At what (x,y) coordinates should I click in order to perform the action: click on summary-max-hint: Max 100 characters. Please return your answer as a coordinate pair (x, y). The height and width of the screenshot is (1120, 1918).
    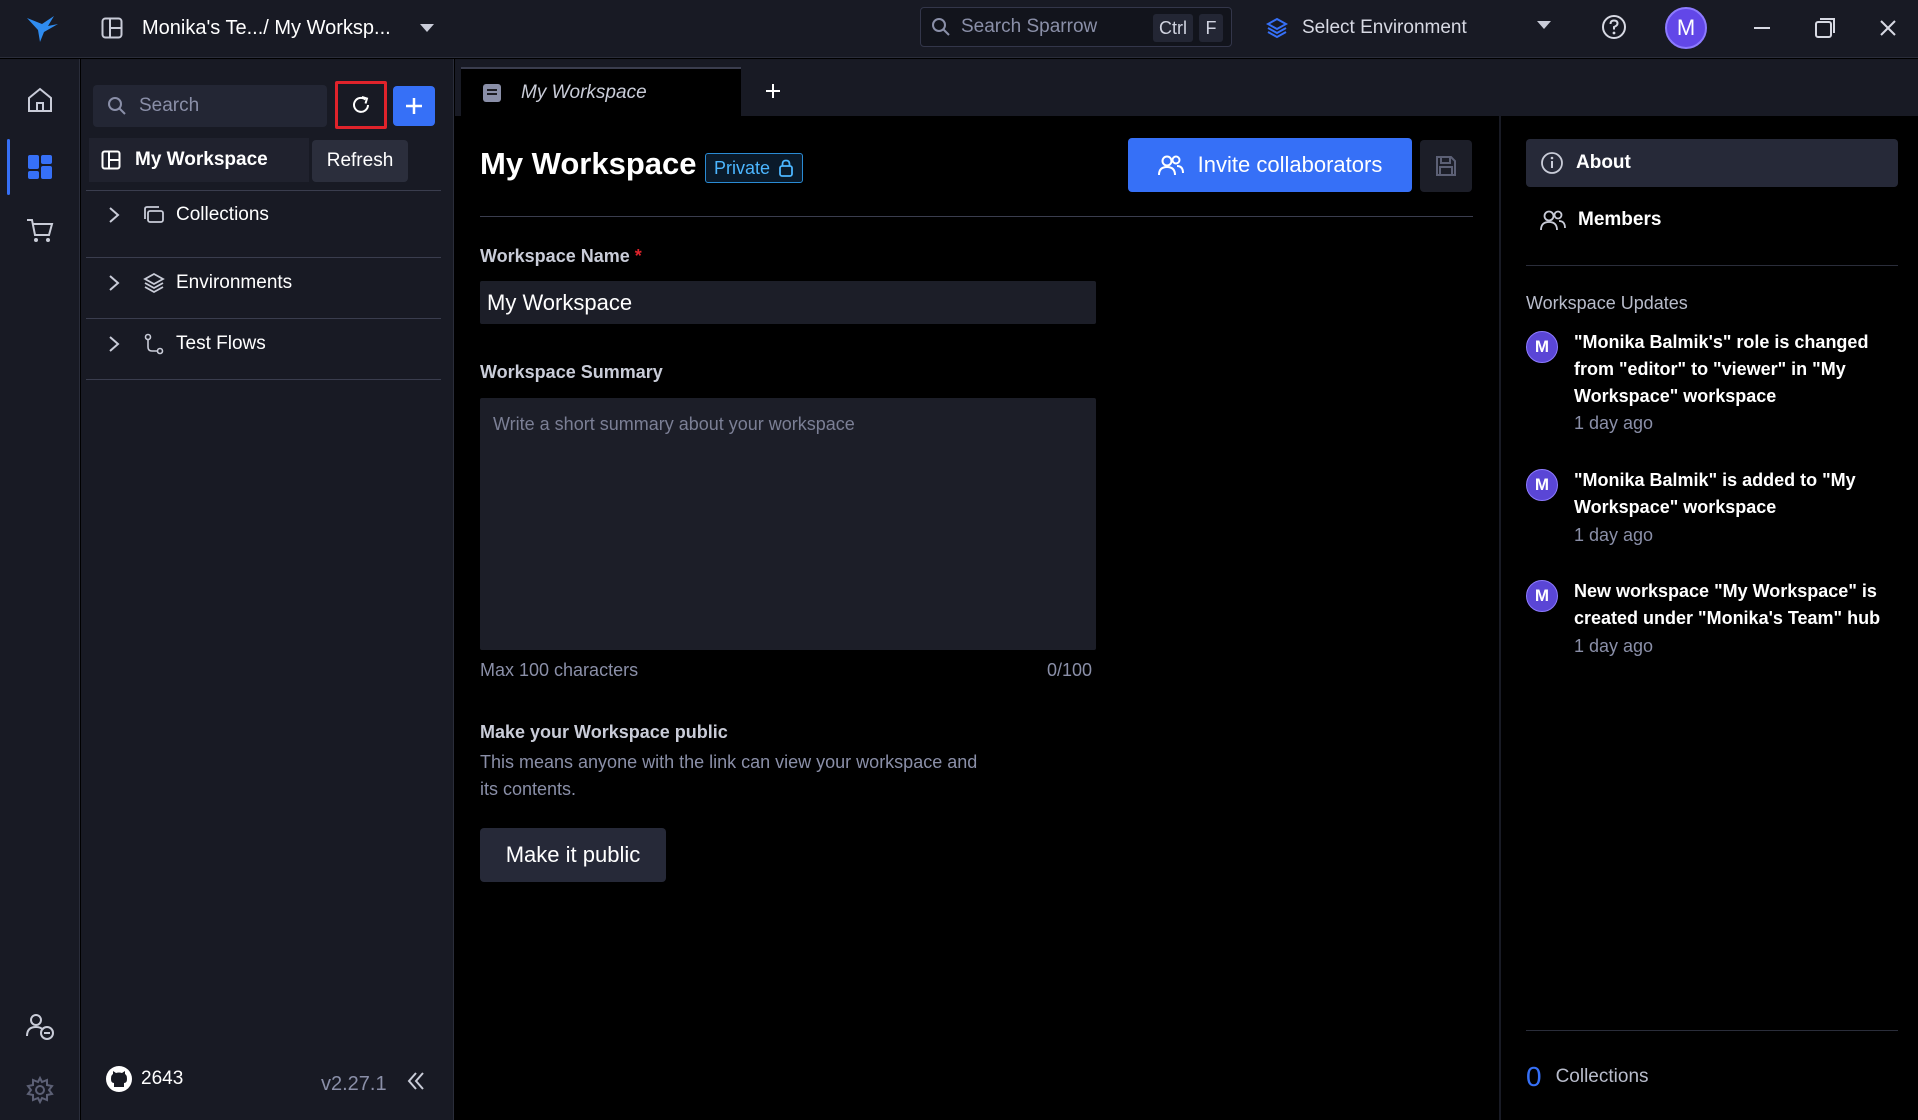
    Looking at the image, I should click on (559, 670).